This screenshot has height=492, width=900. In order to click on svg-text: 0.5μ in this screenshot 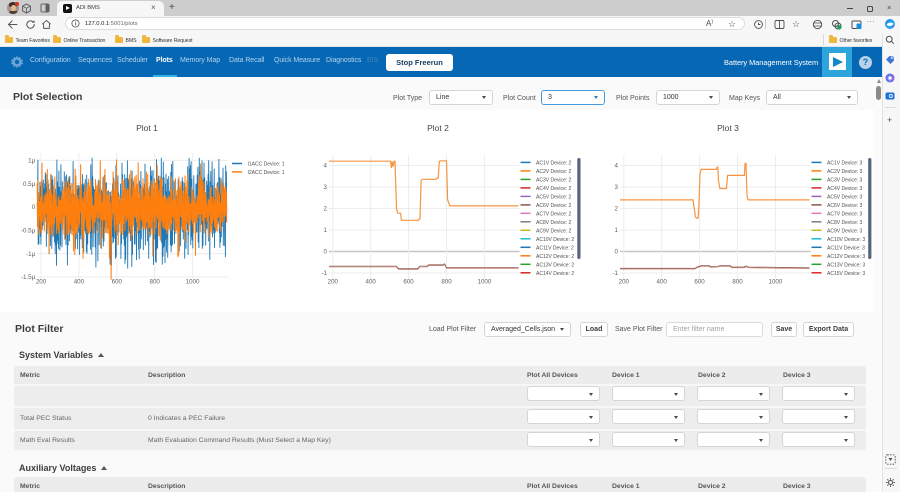, I will do `click(29, 184)`.